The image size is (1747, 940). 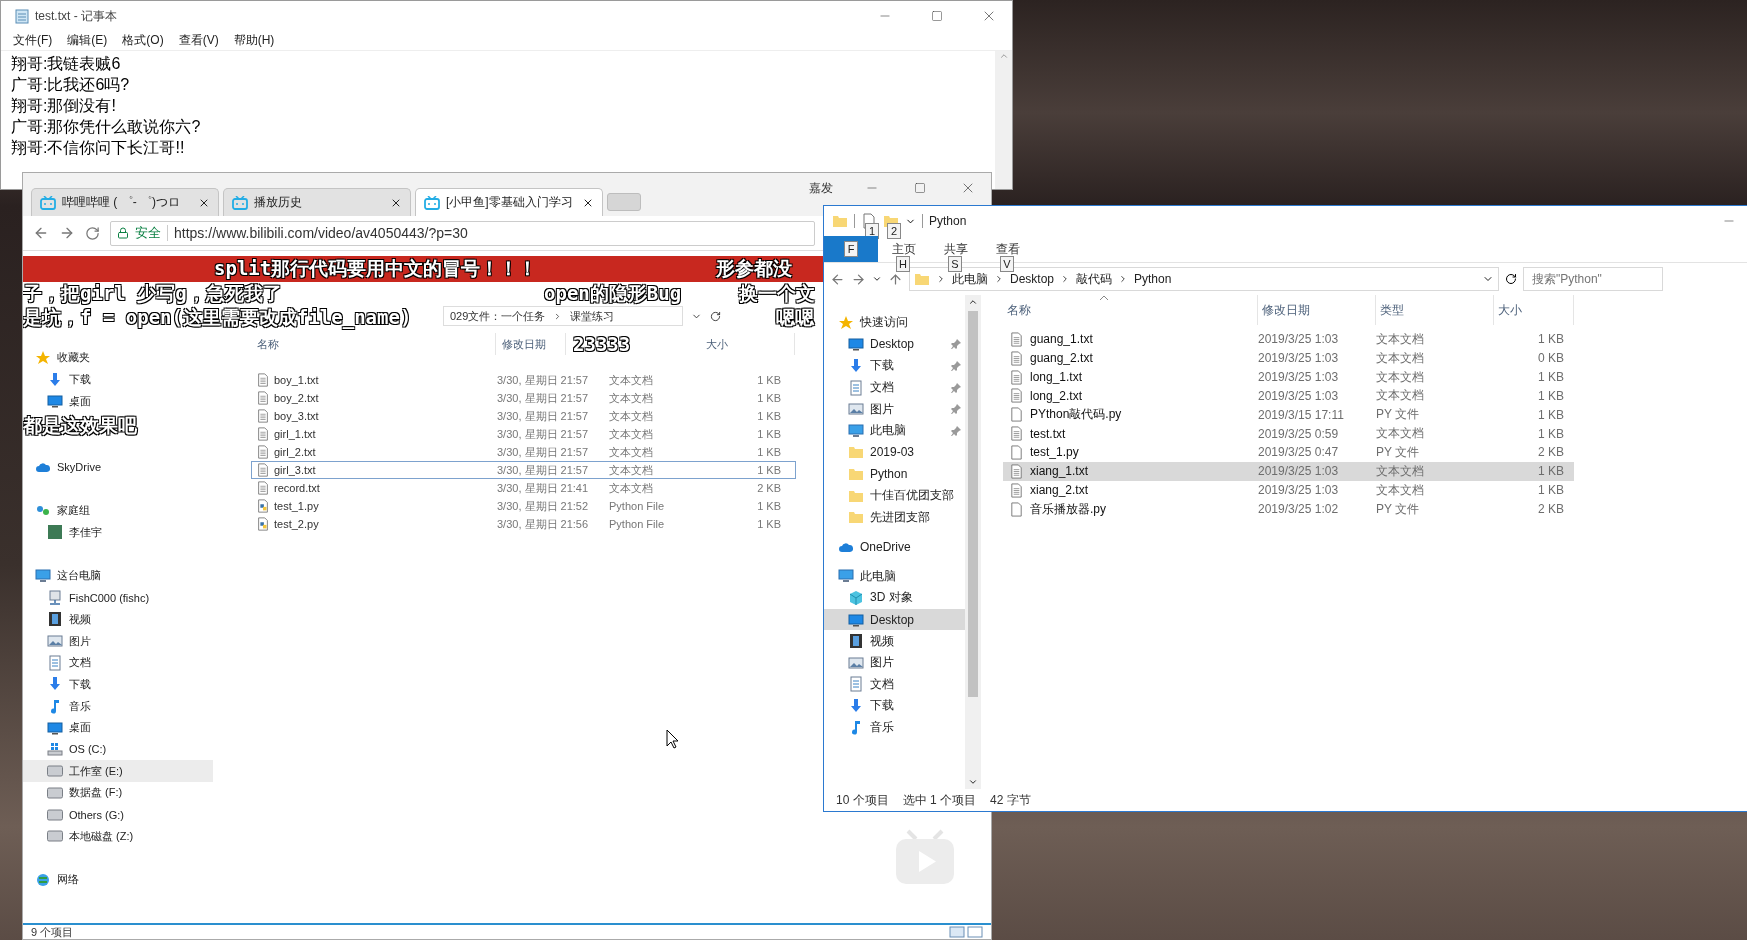 What do you see at coordinates (523, 470) in the screenshot?
I see `file-row: girl_3.txt 3/30, 星期日 21:57 文本文档 1 KB` at bounding box center [523, 470].